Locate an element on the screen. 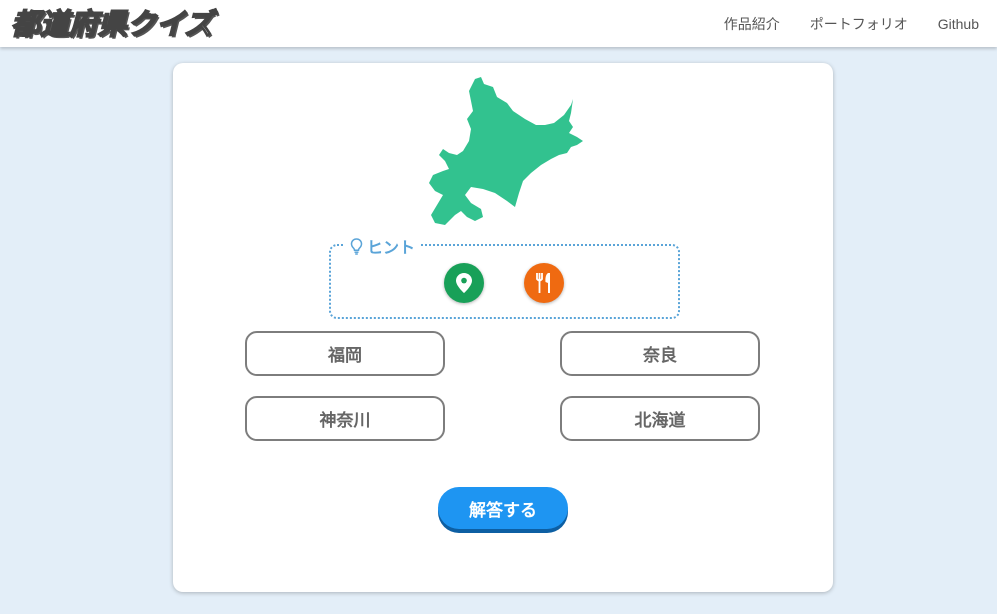  app-header: 都道府県クイズ 作品紹介 ポートフォリオ Github is located at coordinates (498, 23).